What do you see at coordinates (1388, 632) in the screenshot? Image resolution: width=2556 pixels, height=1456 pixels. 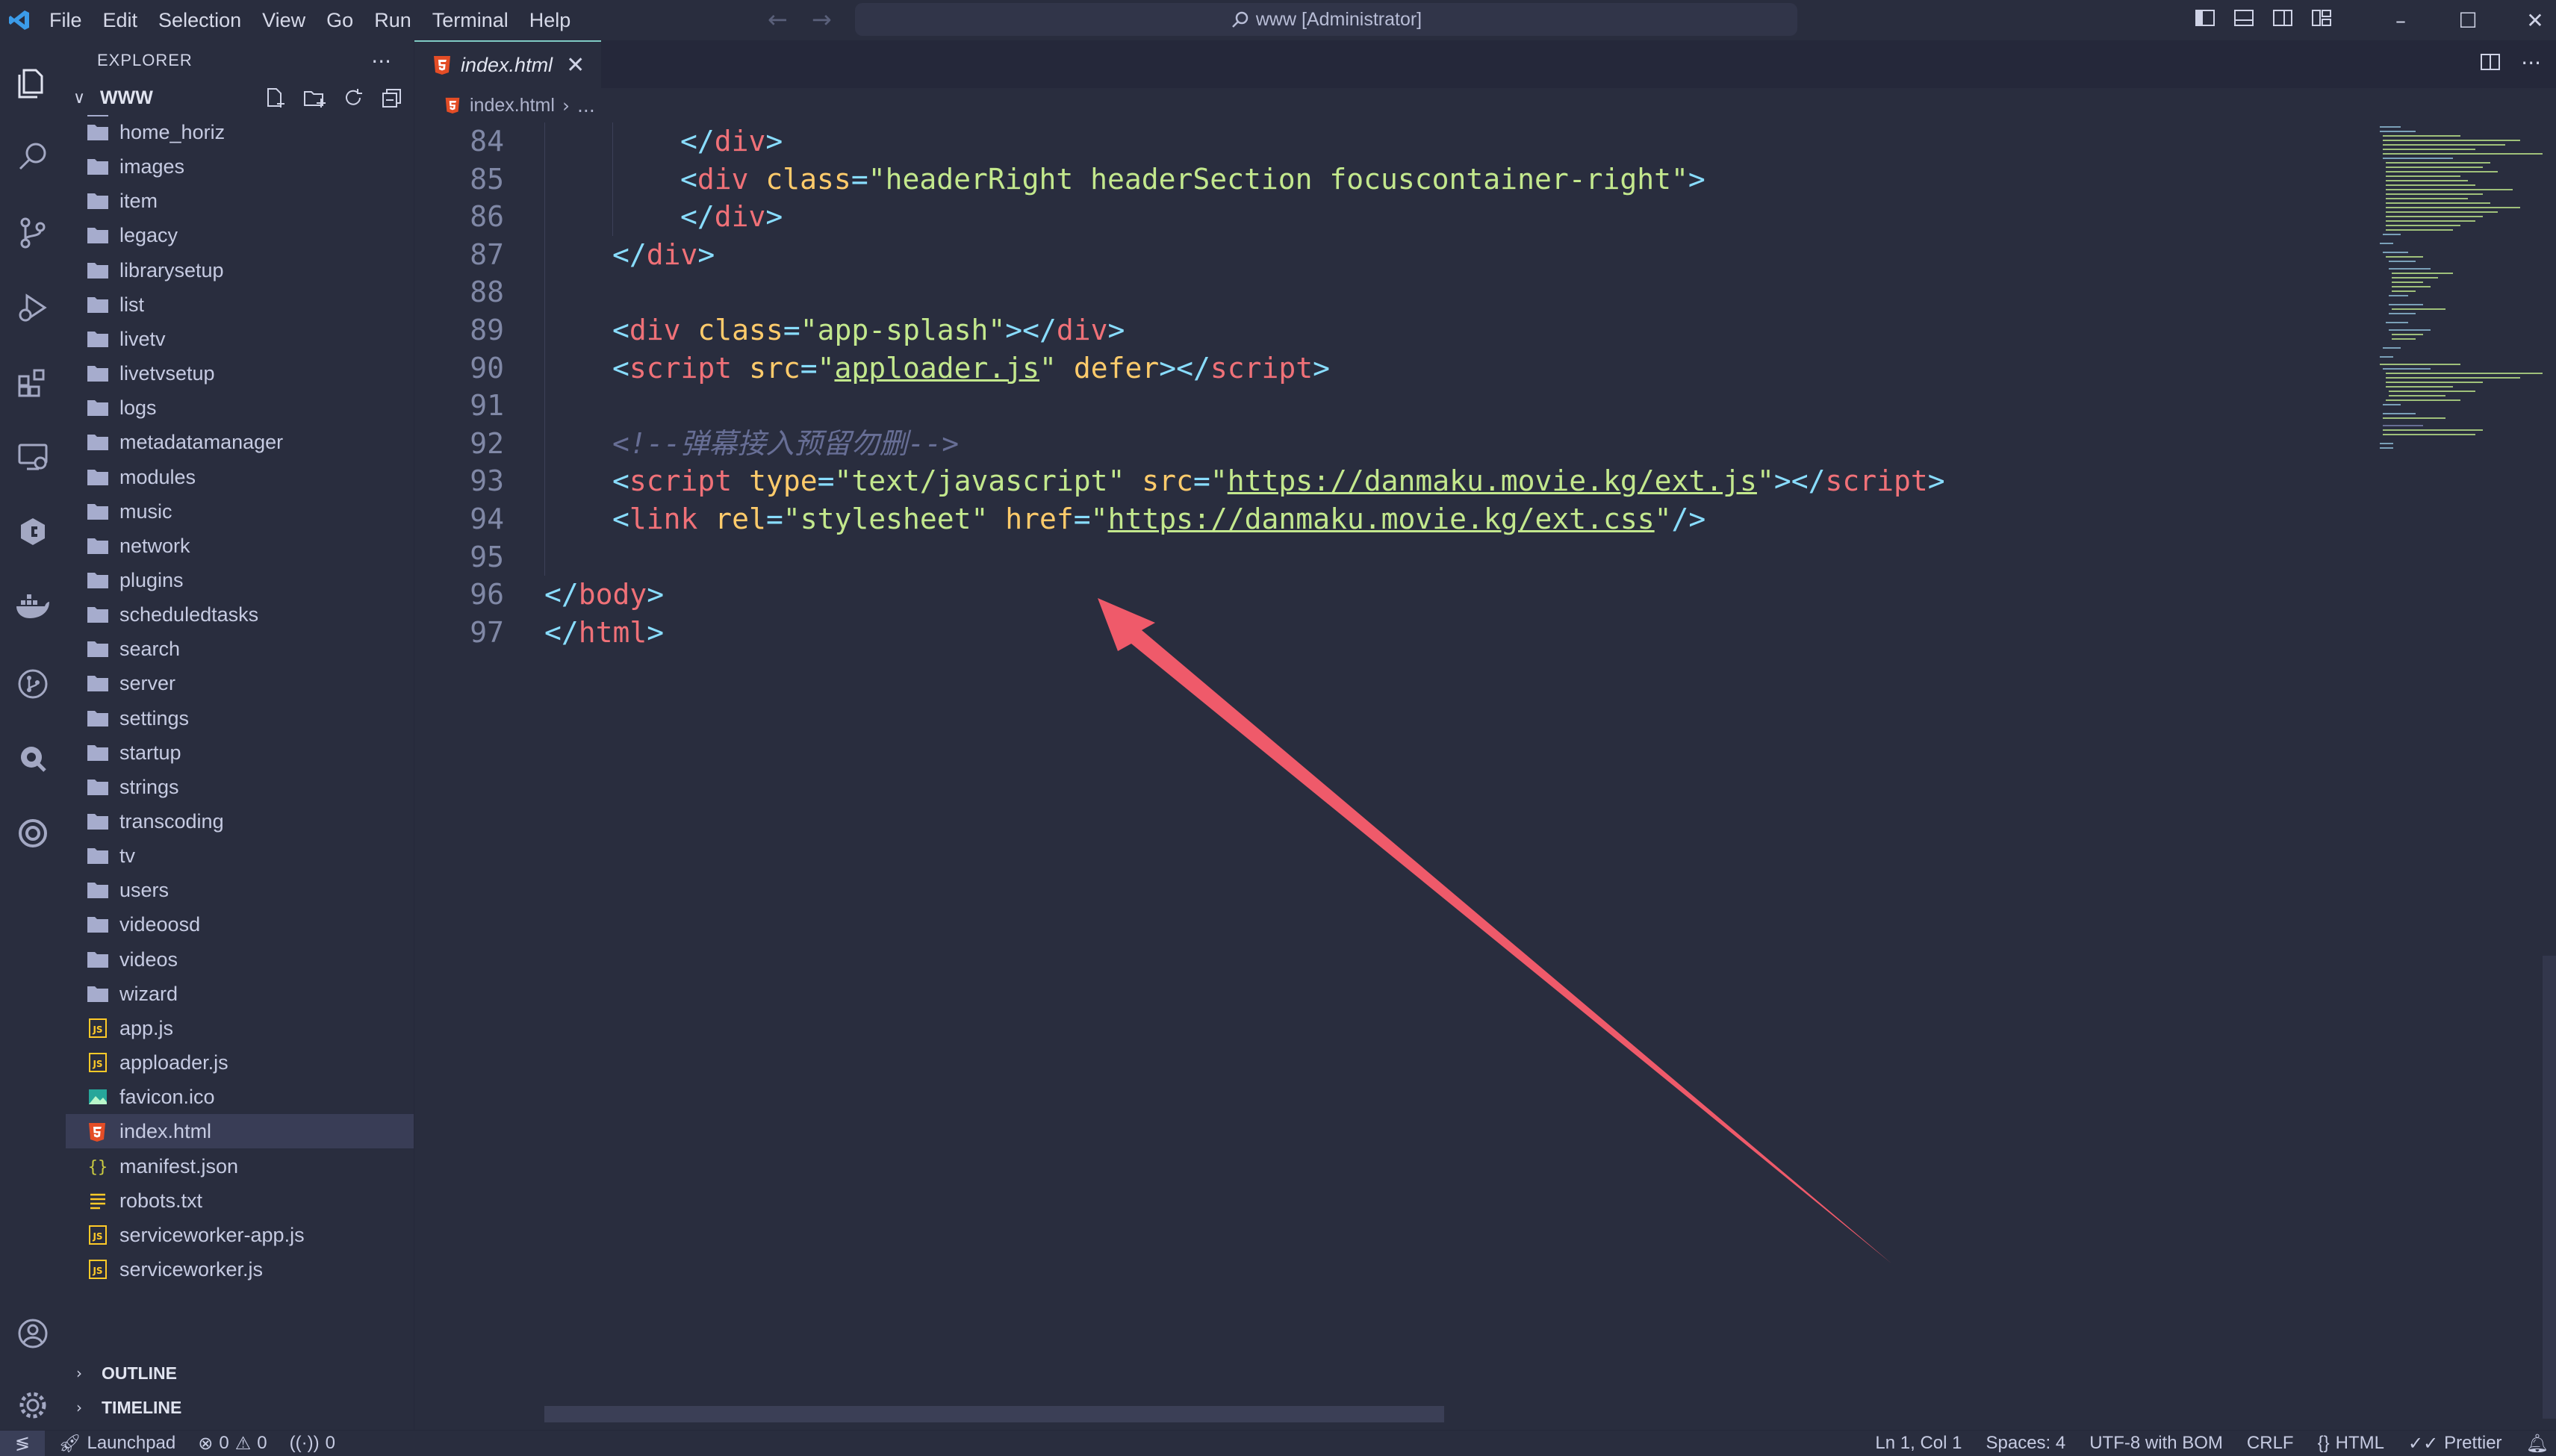 I see `code-line: 97 </html>` at bounding box center [1388, 632].